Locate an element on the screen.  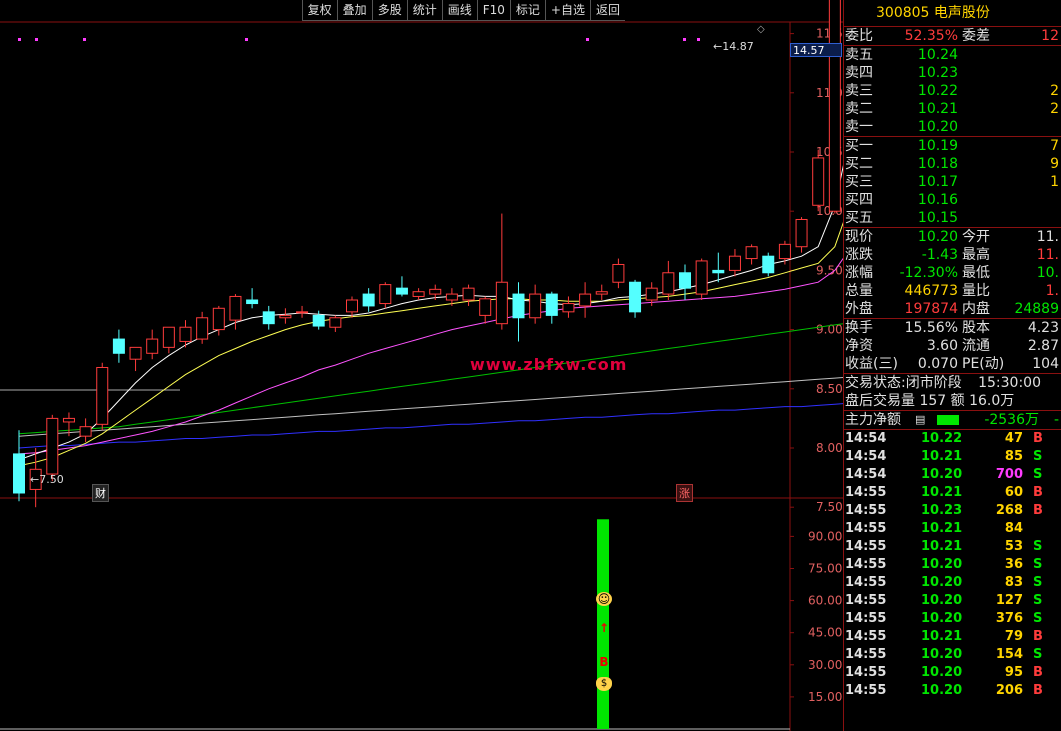
toolbar-button-multi-stock: 多股 is located at coordinates (389, 10).